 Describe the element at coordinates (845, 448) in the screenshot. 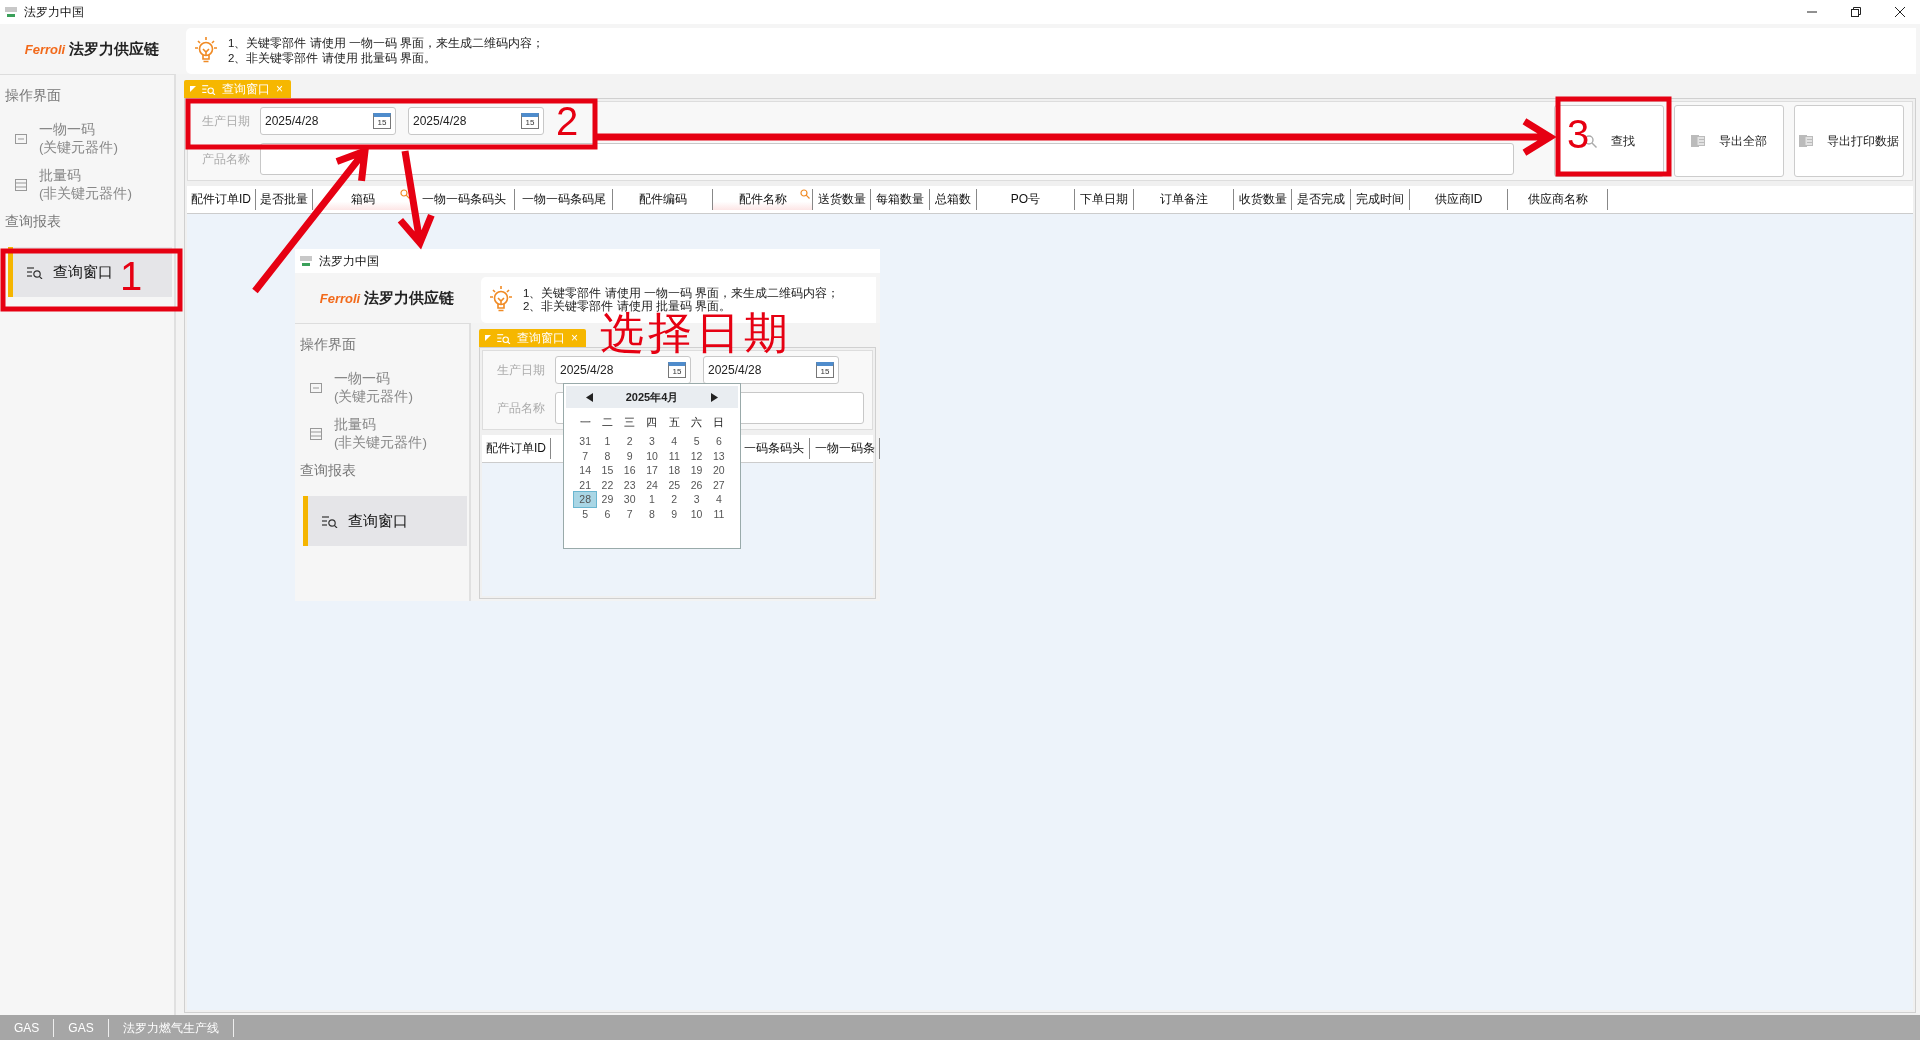

I see `column-header: 一物一码条` at that location.